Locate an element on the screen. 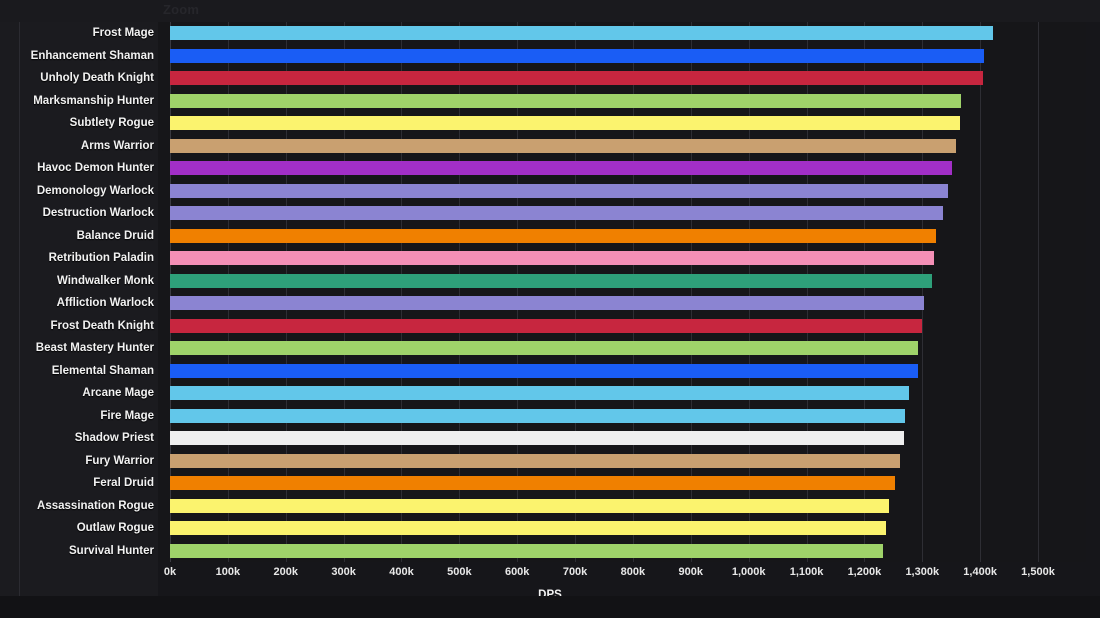 The height and width of the screenshot is (618, 1100). category-label: Survival Hunter is located at coordinates (111, 550).